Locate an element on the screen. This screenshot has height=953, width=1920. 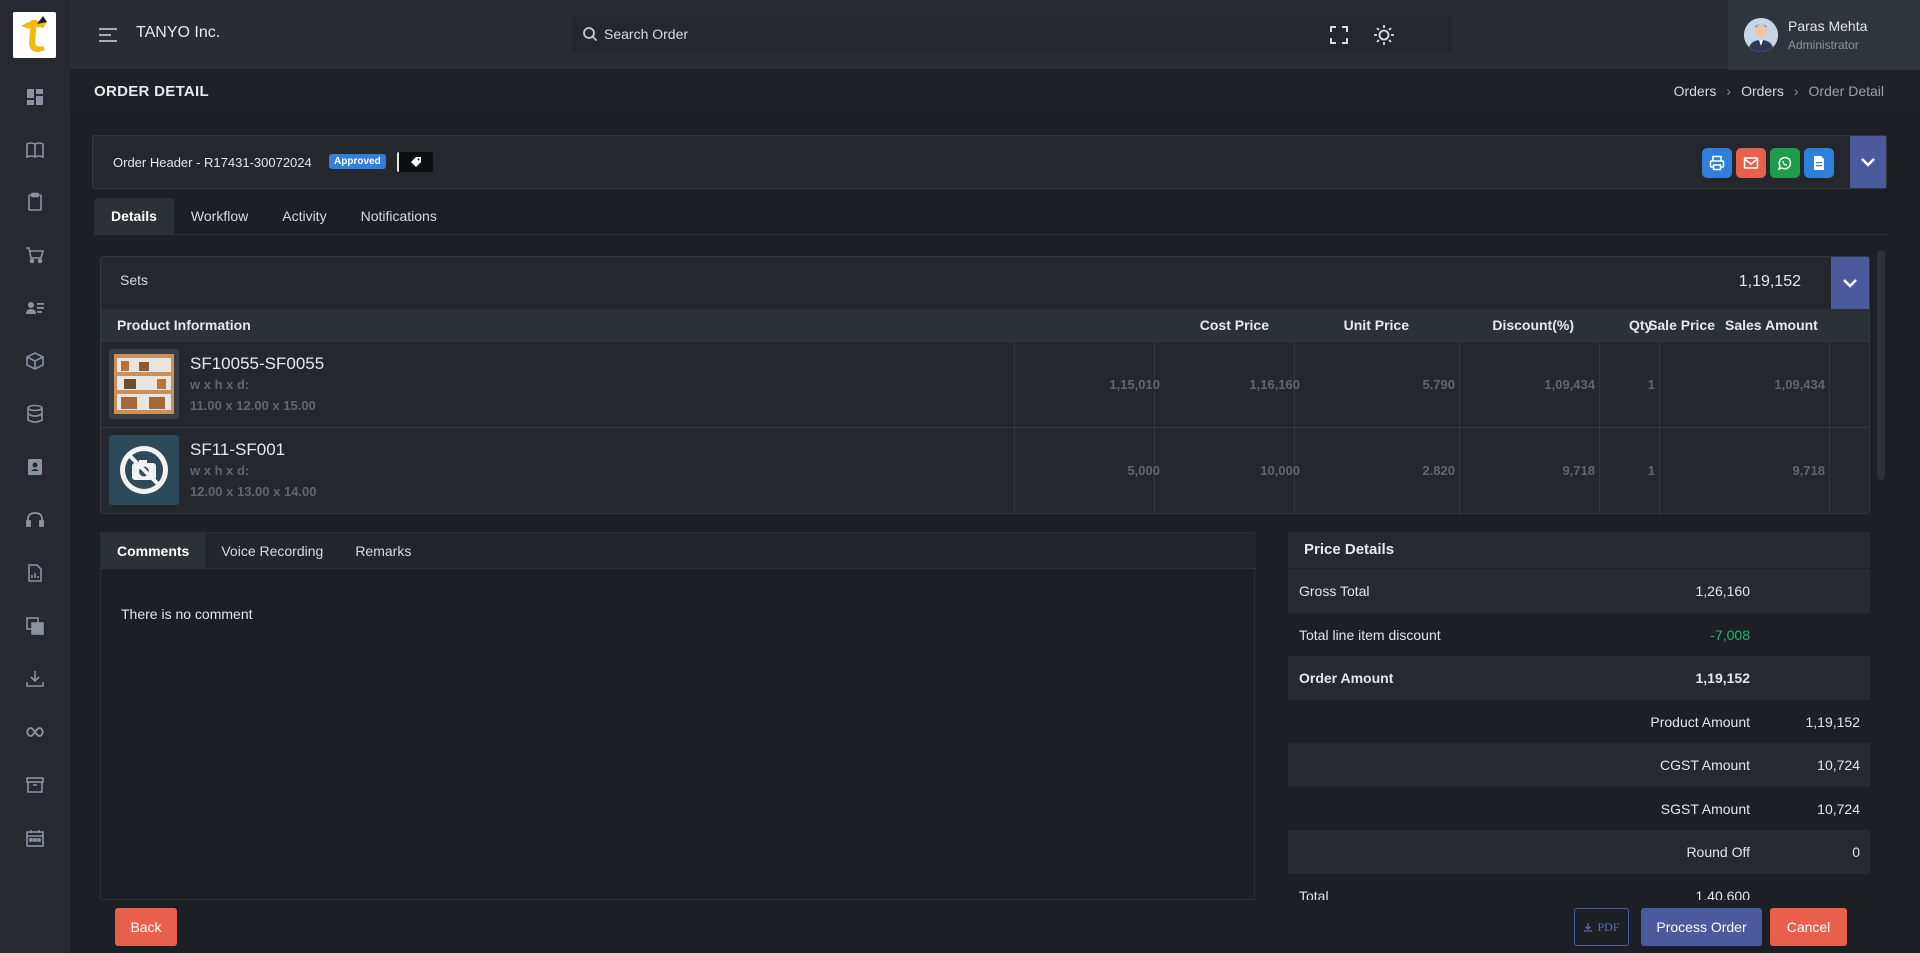
price-label: Total line item discount is located at coordinates (1370, 635).